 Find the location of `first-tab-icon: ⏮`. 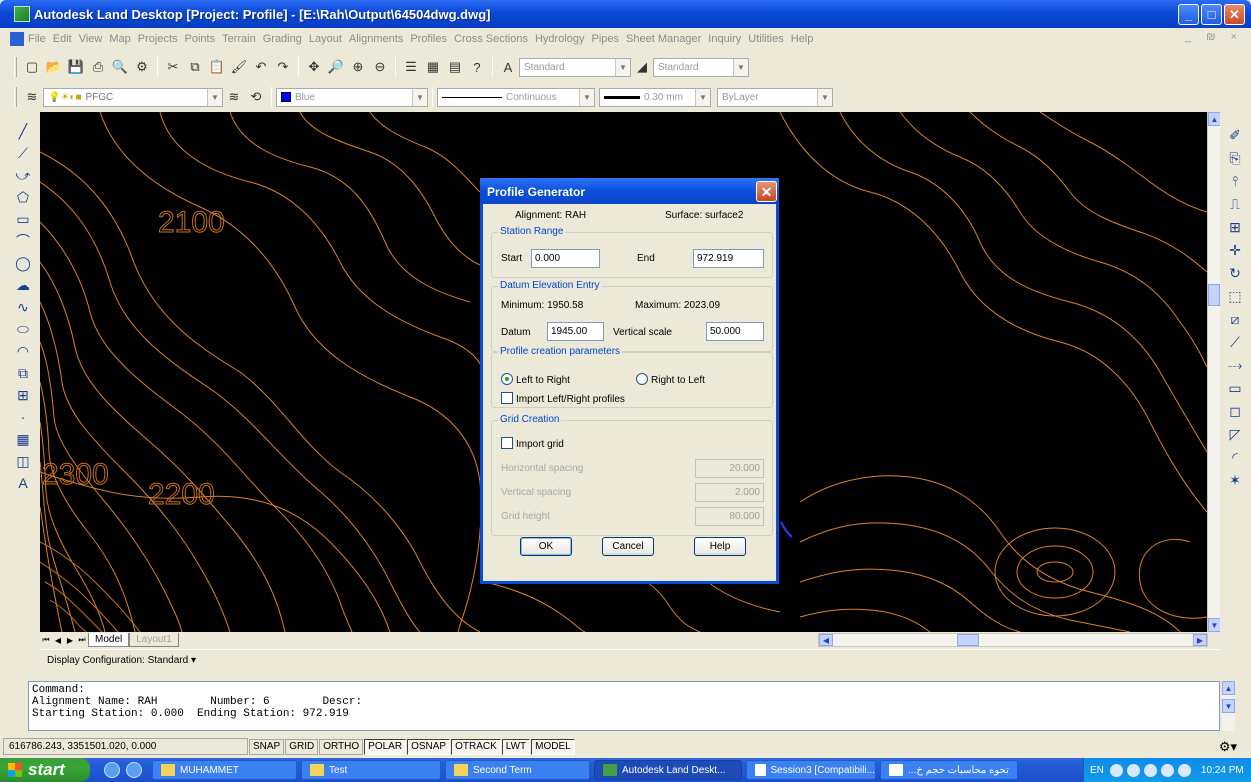

first-tab-icon: ⏮ is located at coordinates (46, 640).